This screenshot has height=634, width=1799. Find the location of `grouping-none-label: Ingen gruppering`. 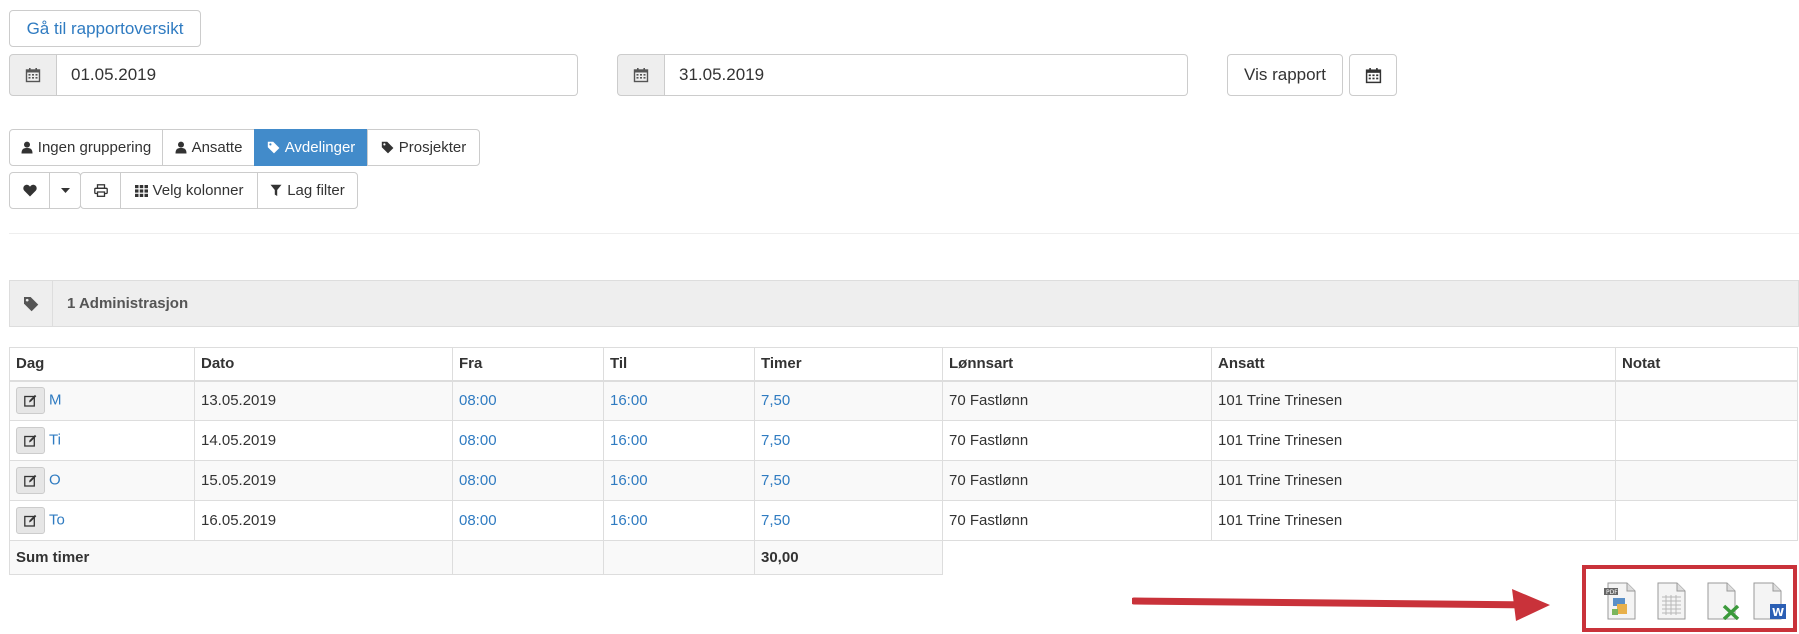

grouping-none-label: Ingen gruppering is located at coordinates (94, 147).